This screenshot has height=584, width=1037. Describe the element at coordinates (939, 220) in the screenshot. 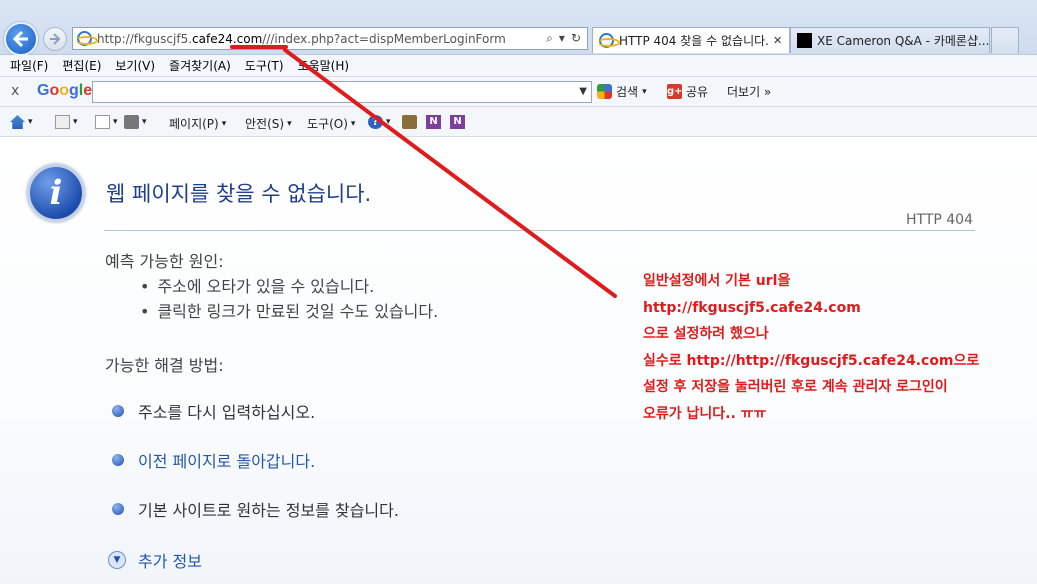

I see `http-status-code: HTTP 404` at that location.